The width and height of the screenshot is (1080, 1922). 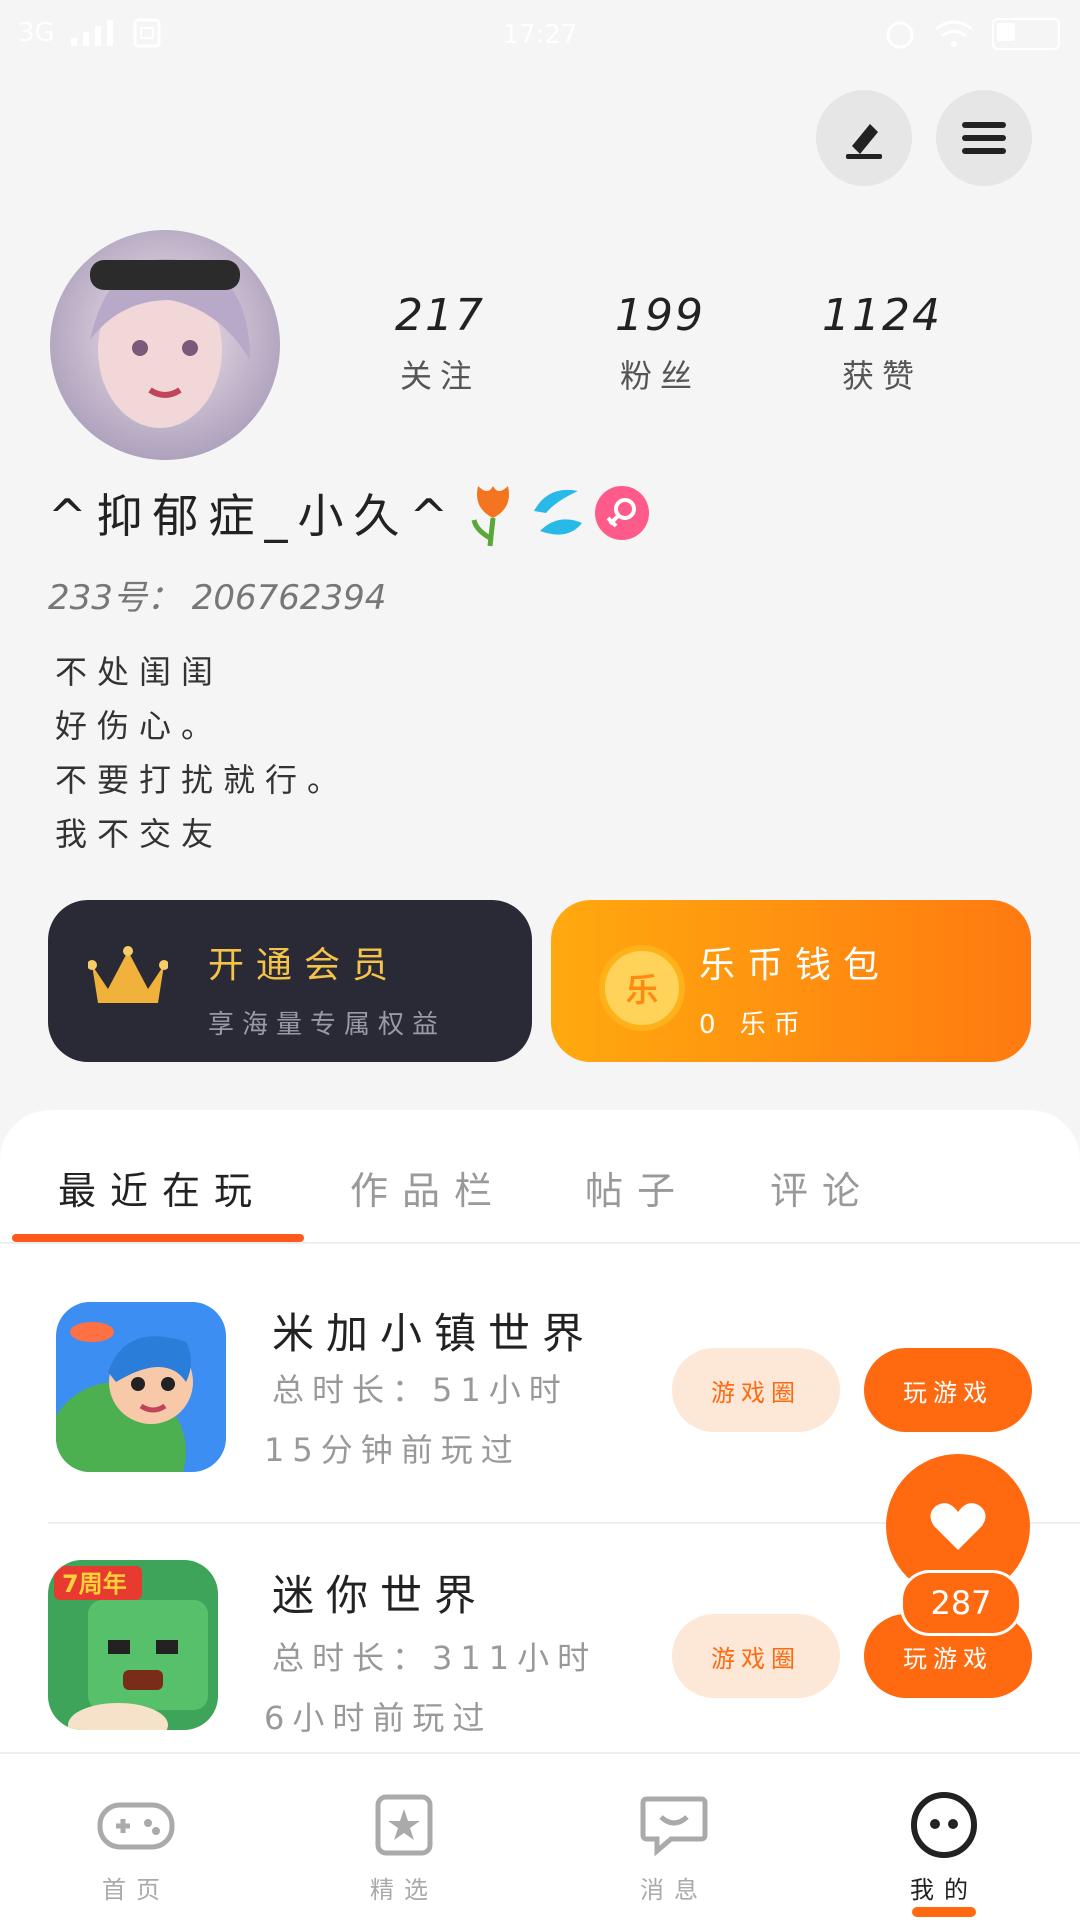 I want to click on stat-value: 199, so click(x=660, y=315).